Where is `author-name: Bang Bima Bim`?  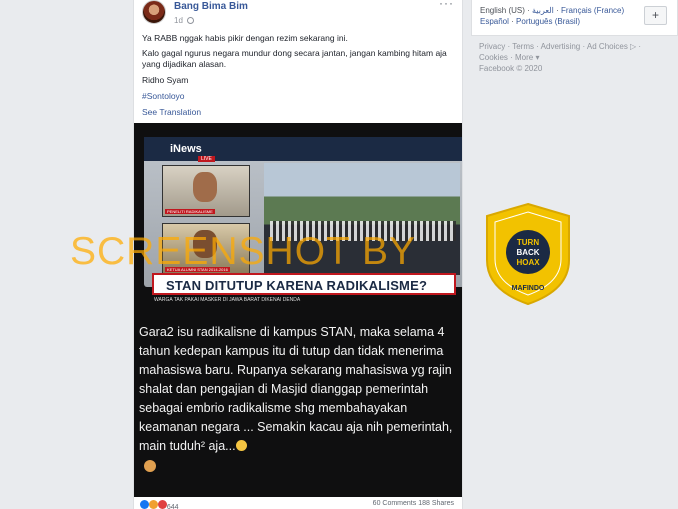
author-name: Bang Bima Bim is located at coordinates (211, 6).